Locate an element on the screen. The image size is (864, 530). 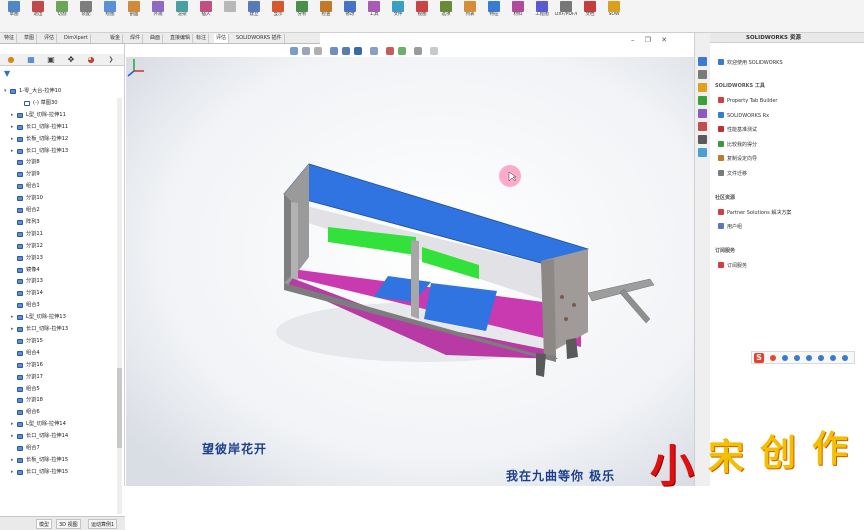
ime-keyboard-icon is located at coordinates (821, 358).